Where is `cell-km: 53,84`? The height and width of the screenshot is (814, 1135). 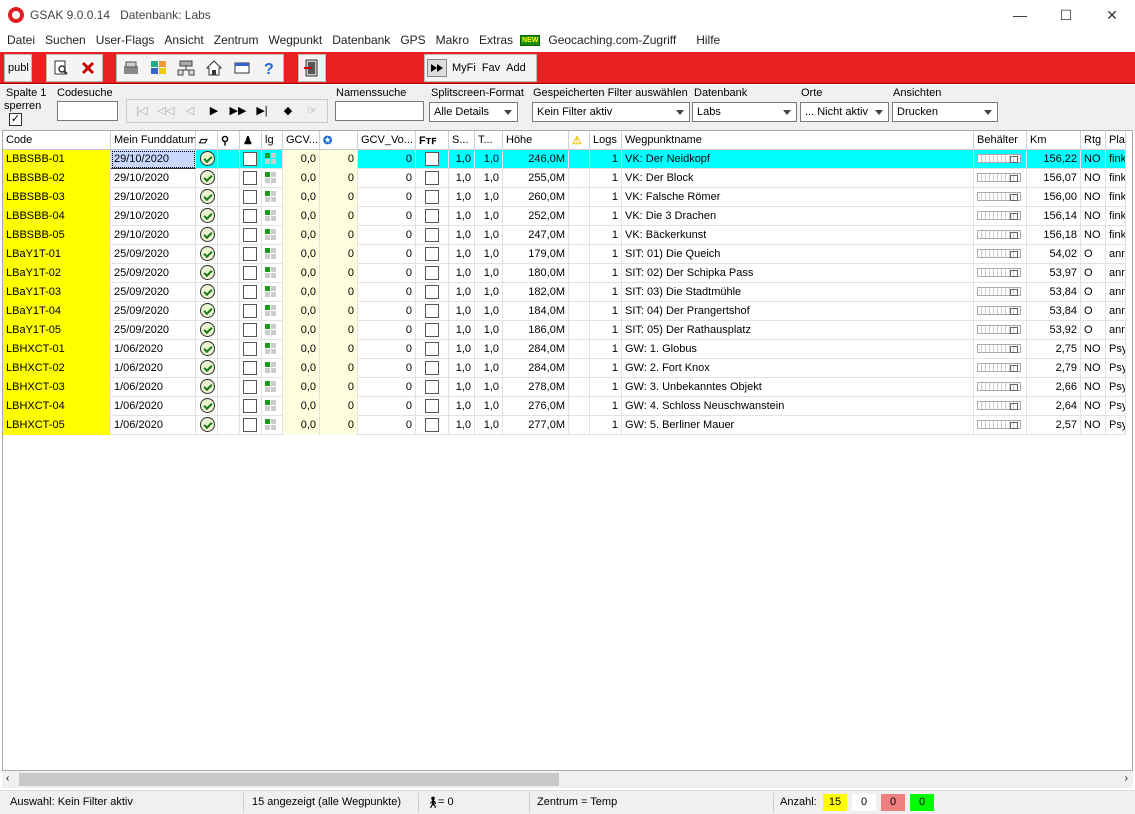
cell-km: 53,84 is located at coordinates (1054, 311).